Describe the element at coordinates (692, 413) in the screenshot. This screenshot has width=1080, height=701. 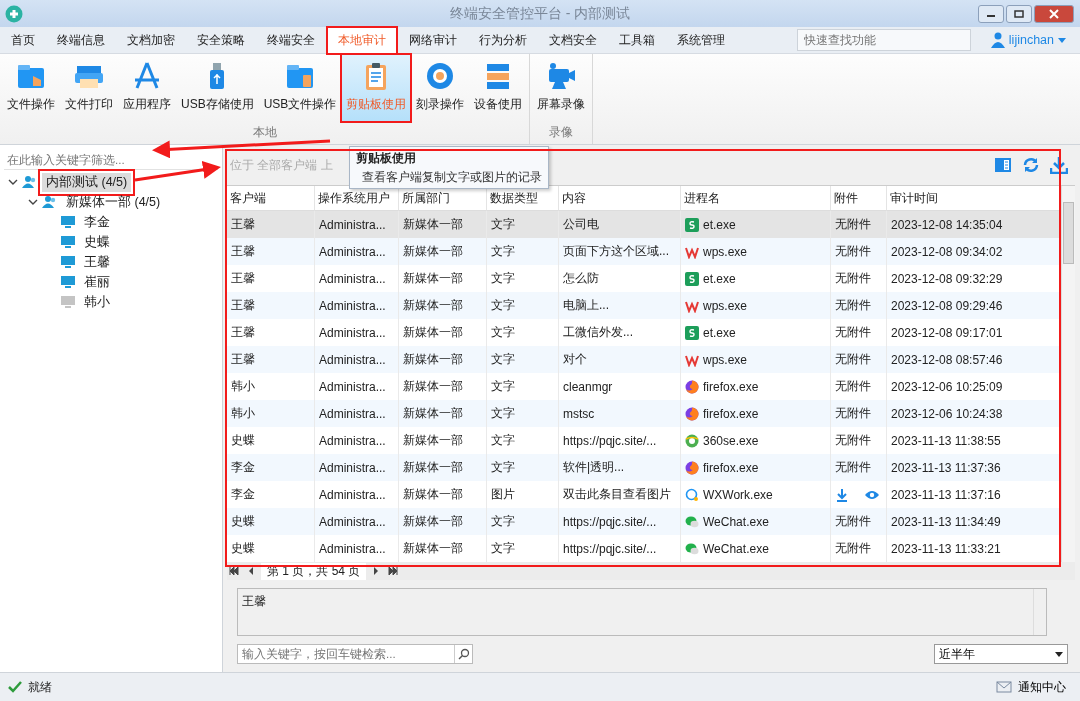
I see `browser-icon` at that location.